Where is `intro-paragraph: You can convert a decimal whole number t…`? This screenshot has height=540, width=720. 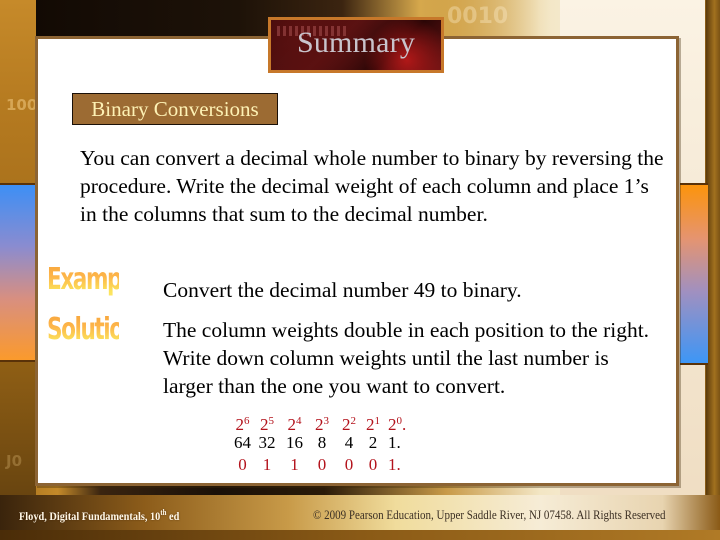 intro-paragraph: You can convert a decimal whole number t… is located at coordinates (372, 186).